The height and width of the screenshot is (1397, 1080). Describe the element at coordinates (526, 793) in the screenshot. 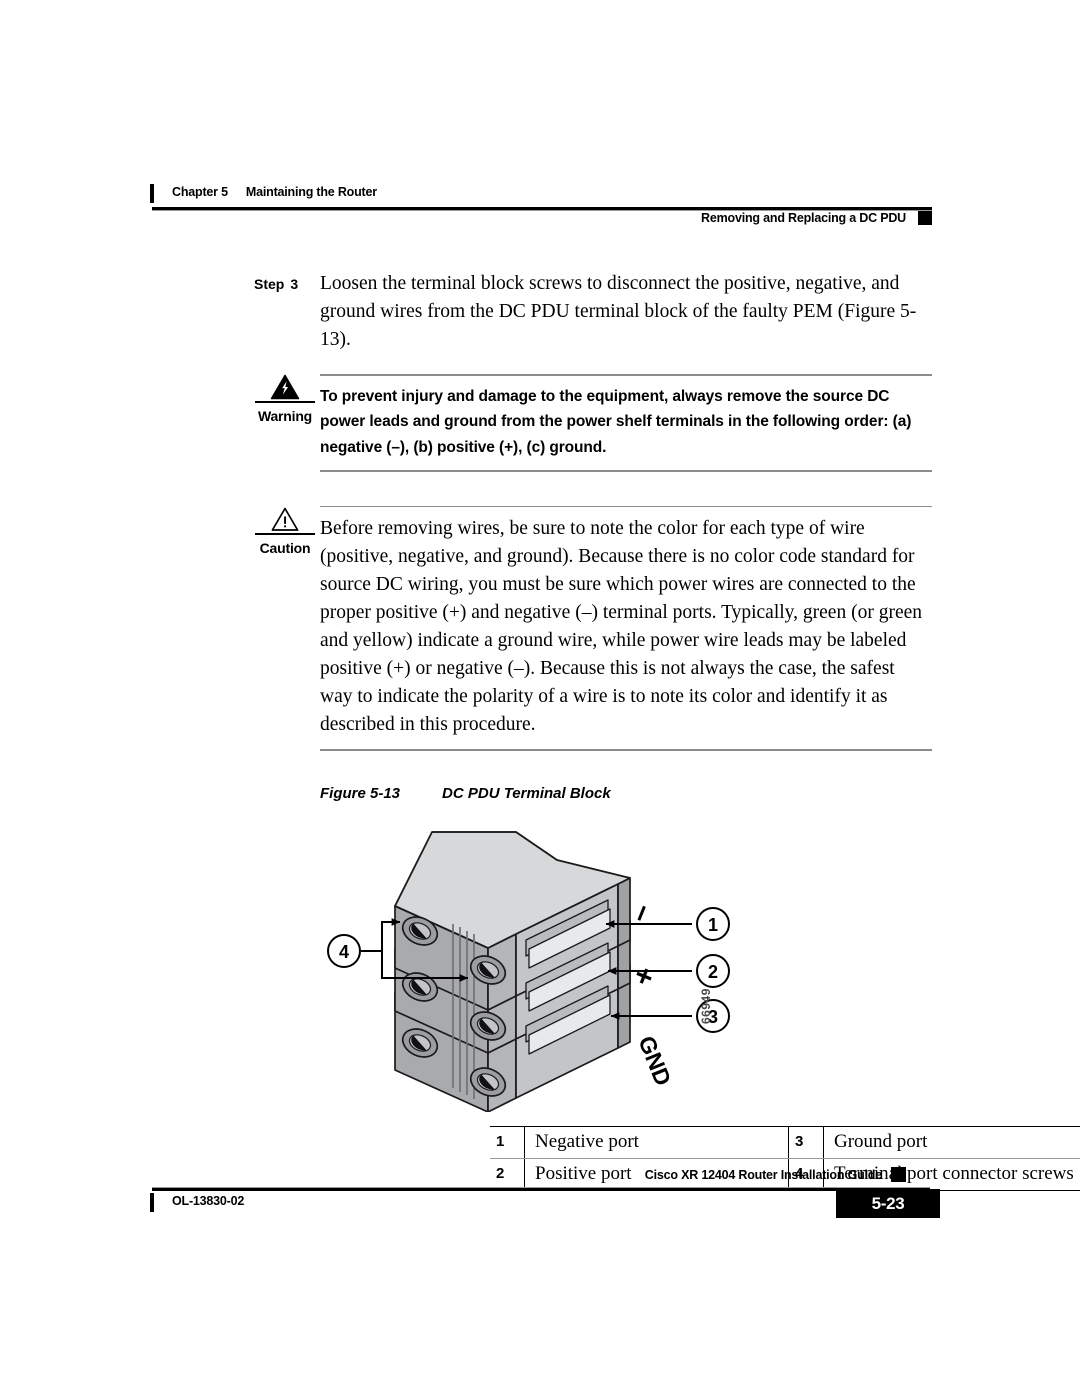

I see `figure-title: DC PDU Terminal Block` at that location.